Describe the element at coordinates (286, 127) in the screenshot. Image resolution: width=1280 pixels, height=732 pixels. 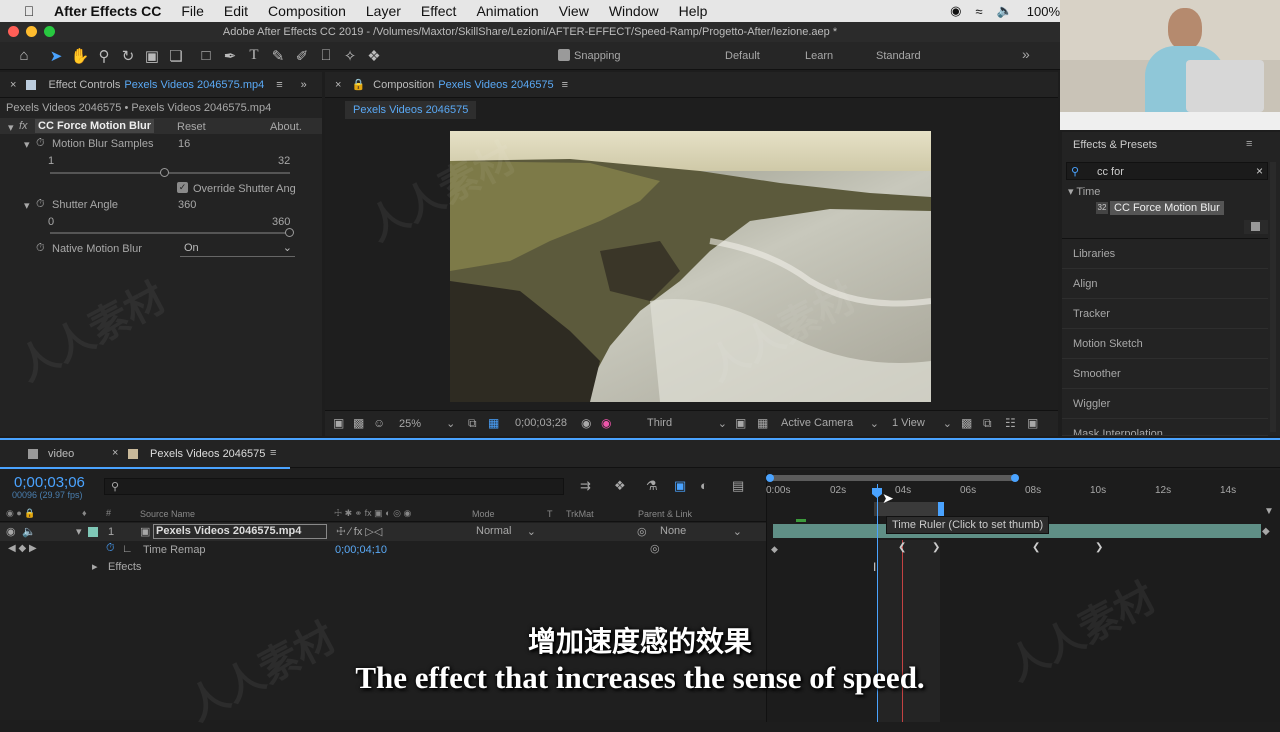
I see `about-link: About.` at that location.